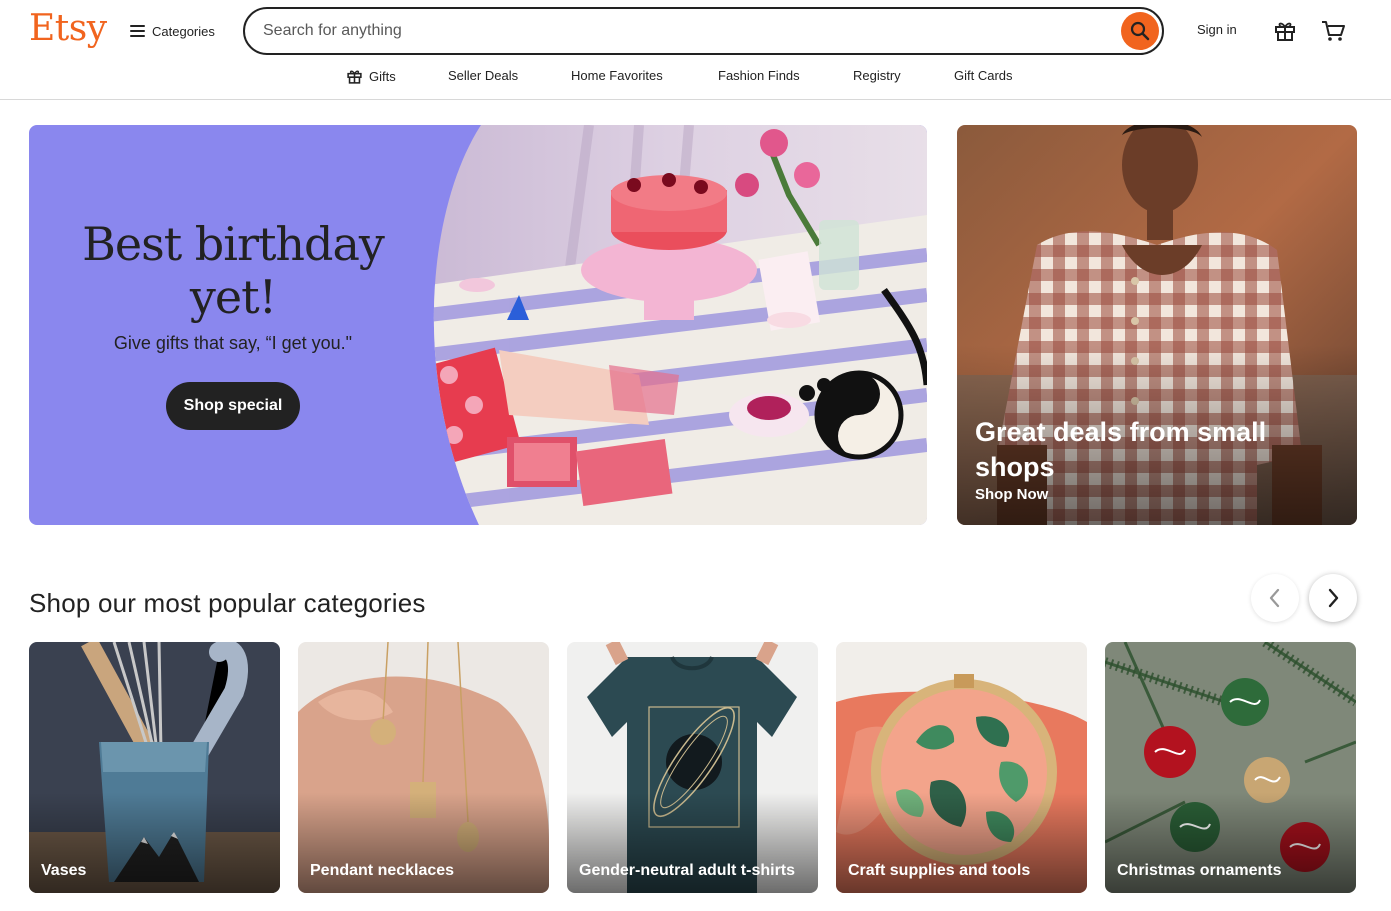  Describe the element at coordinates (233, 343) in the screenshot. I see `hero-subtitle: Give gifts that say, “I get you."` at that location.